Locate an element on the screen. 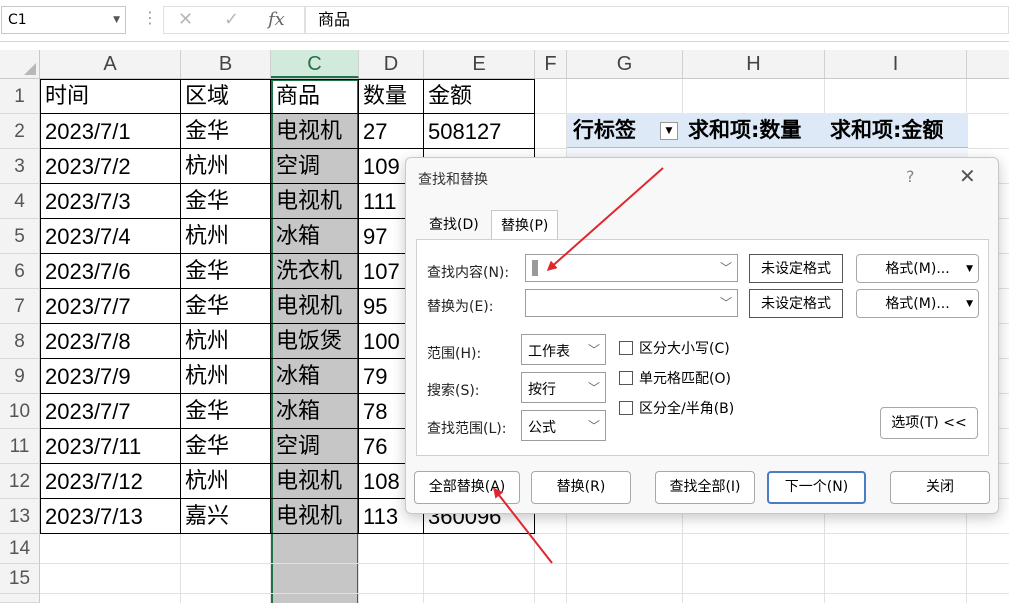 The height and width of the screenshot is (603, 1009). table-cell: 111 is located at coordinates (381, 201).